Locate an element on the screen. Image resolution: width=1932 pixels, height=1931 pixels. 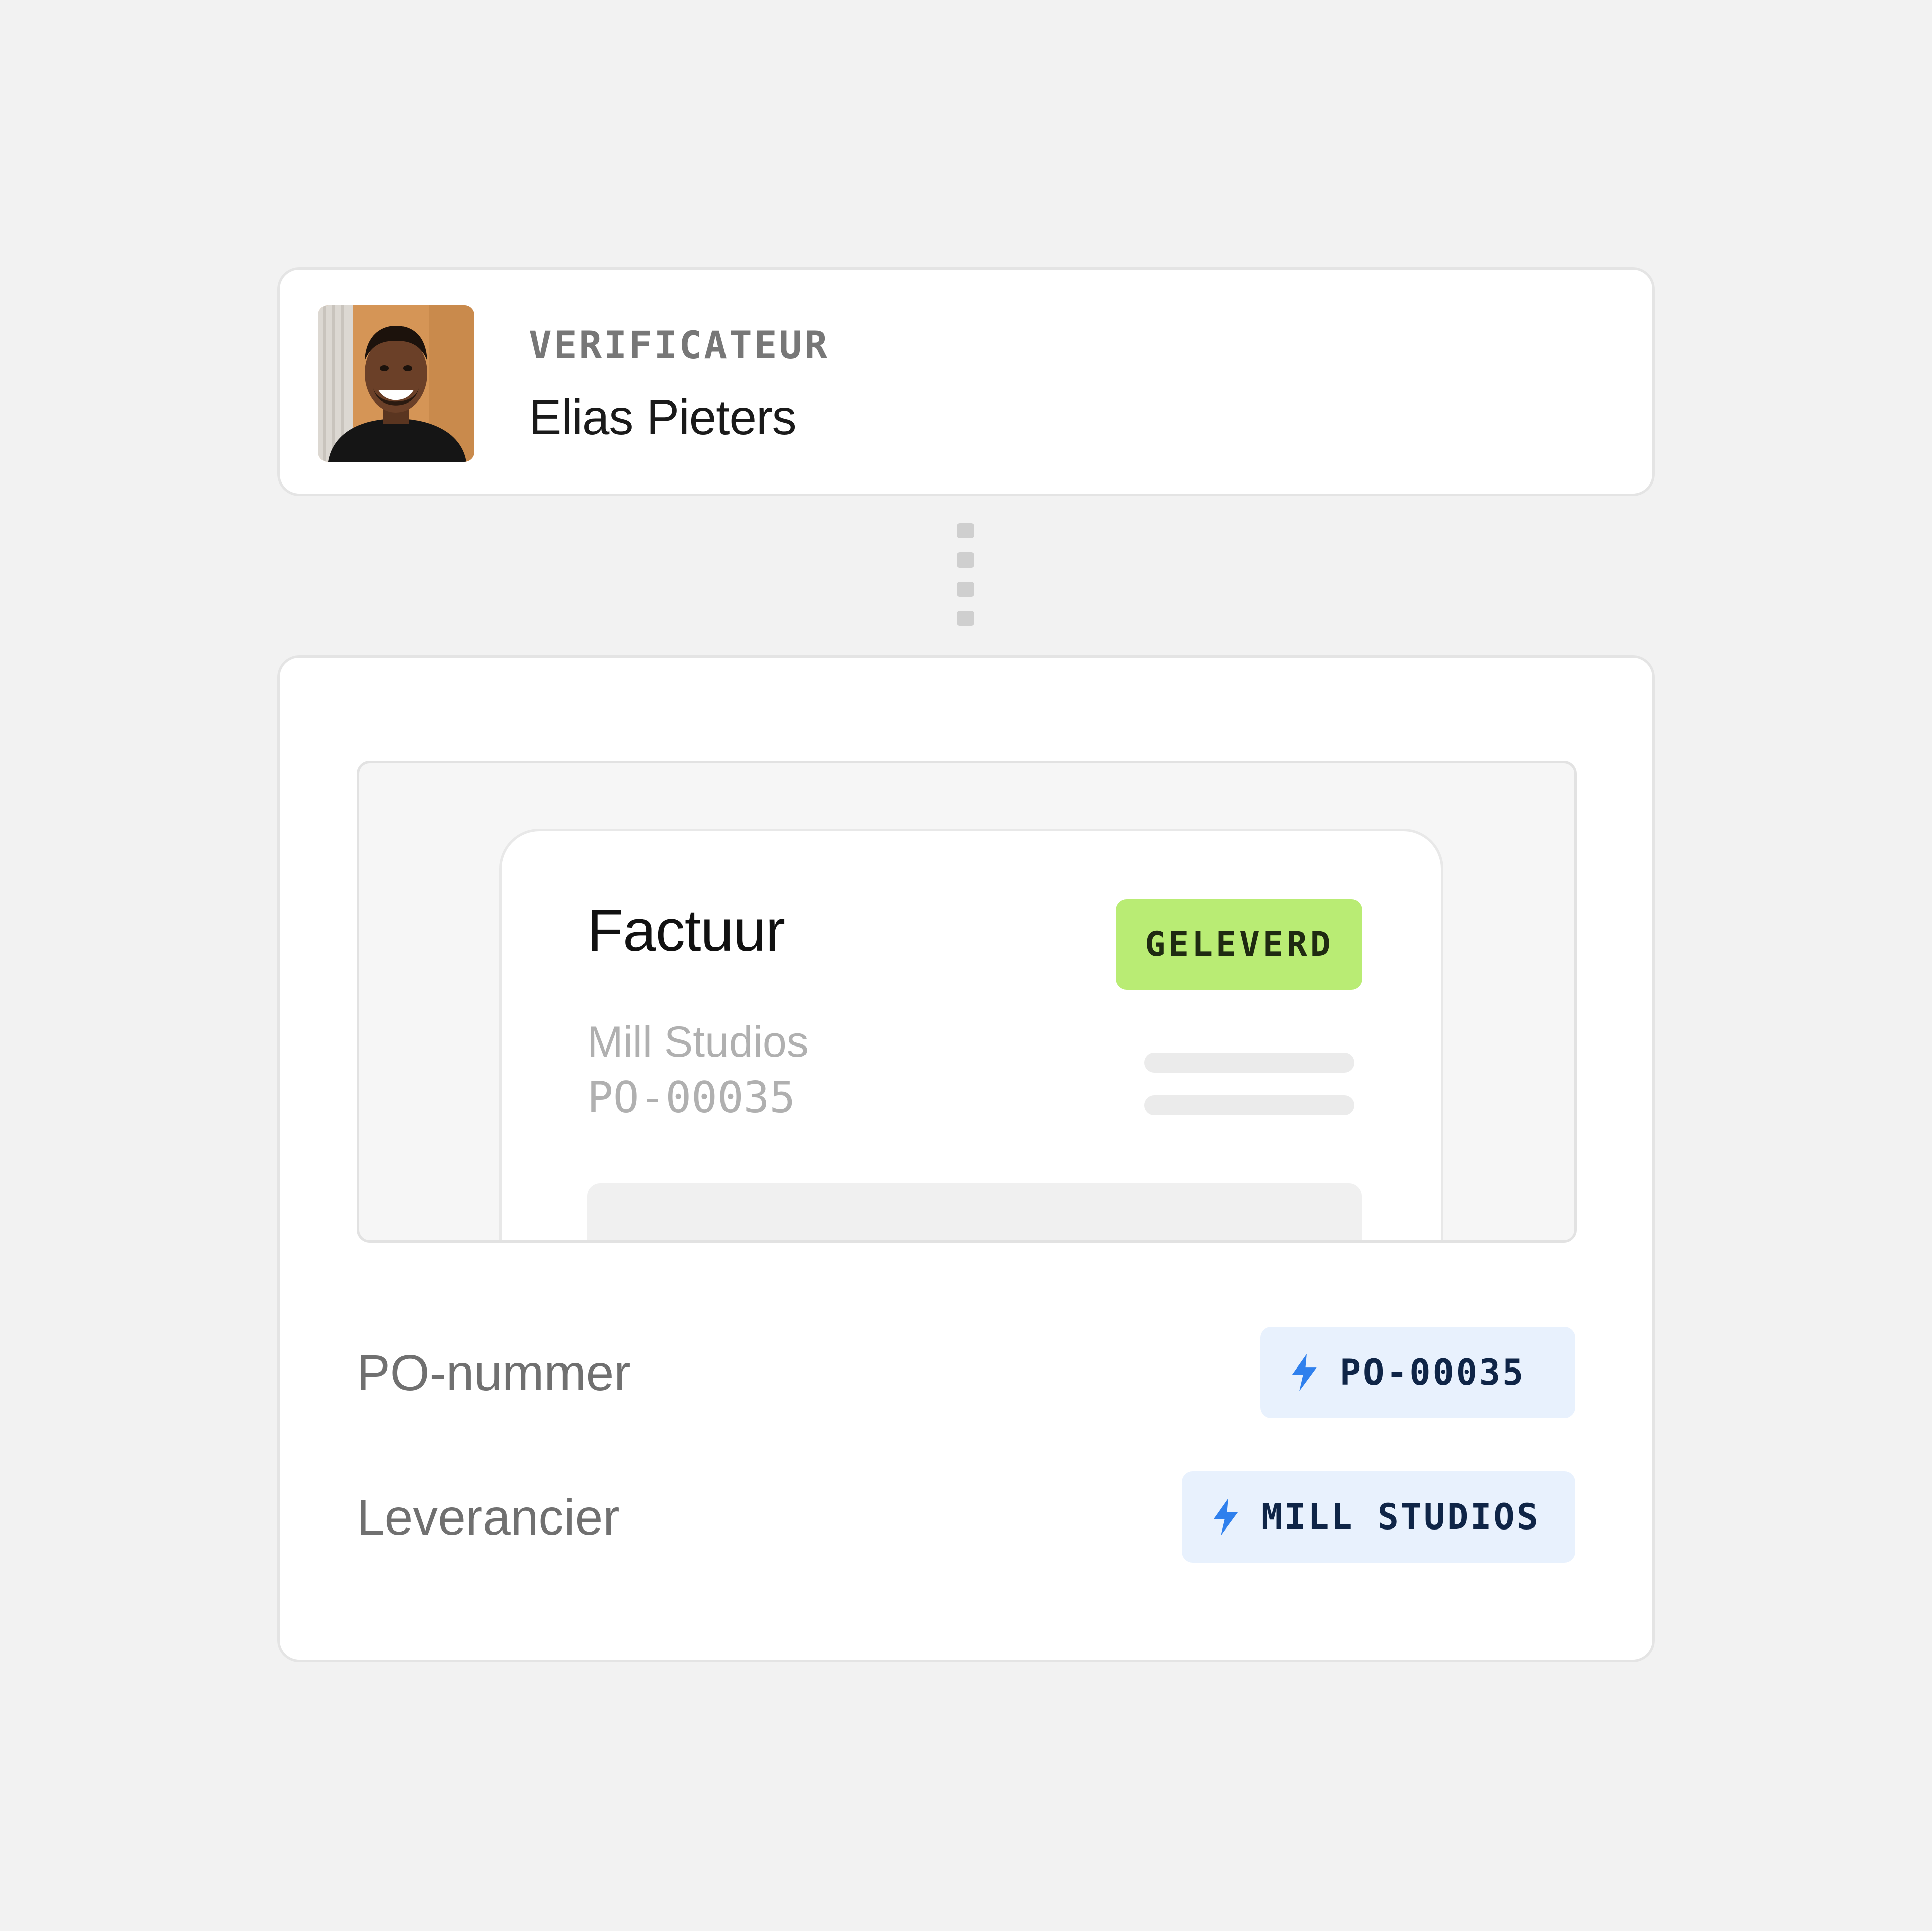
document-vendor: Mill Studios is located at coordinates (698, 1042).